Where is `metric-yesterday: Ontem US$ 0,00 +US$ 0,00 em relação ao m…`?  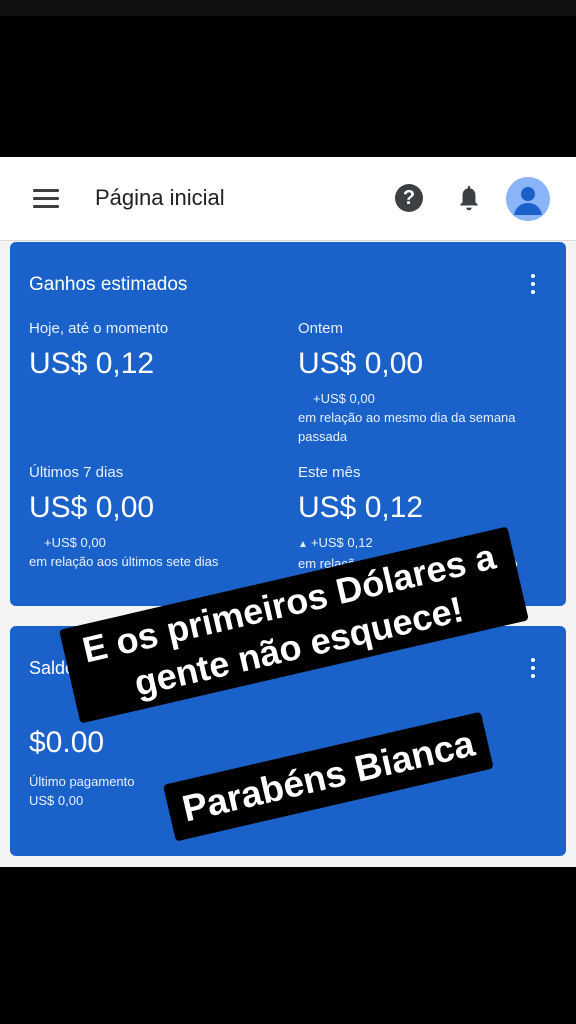
metric-yesterday: Ontem US$ 0,00 +US$ 0,00 em relação ao m… is located at coordinates (418, 383).